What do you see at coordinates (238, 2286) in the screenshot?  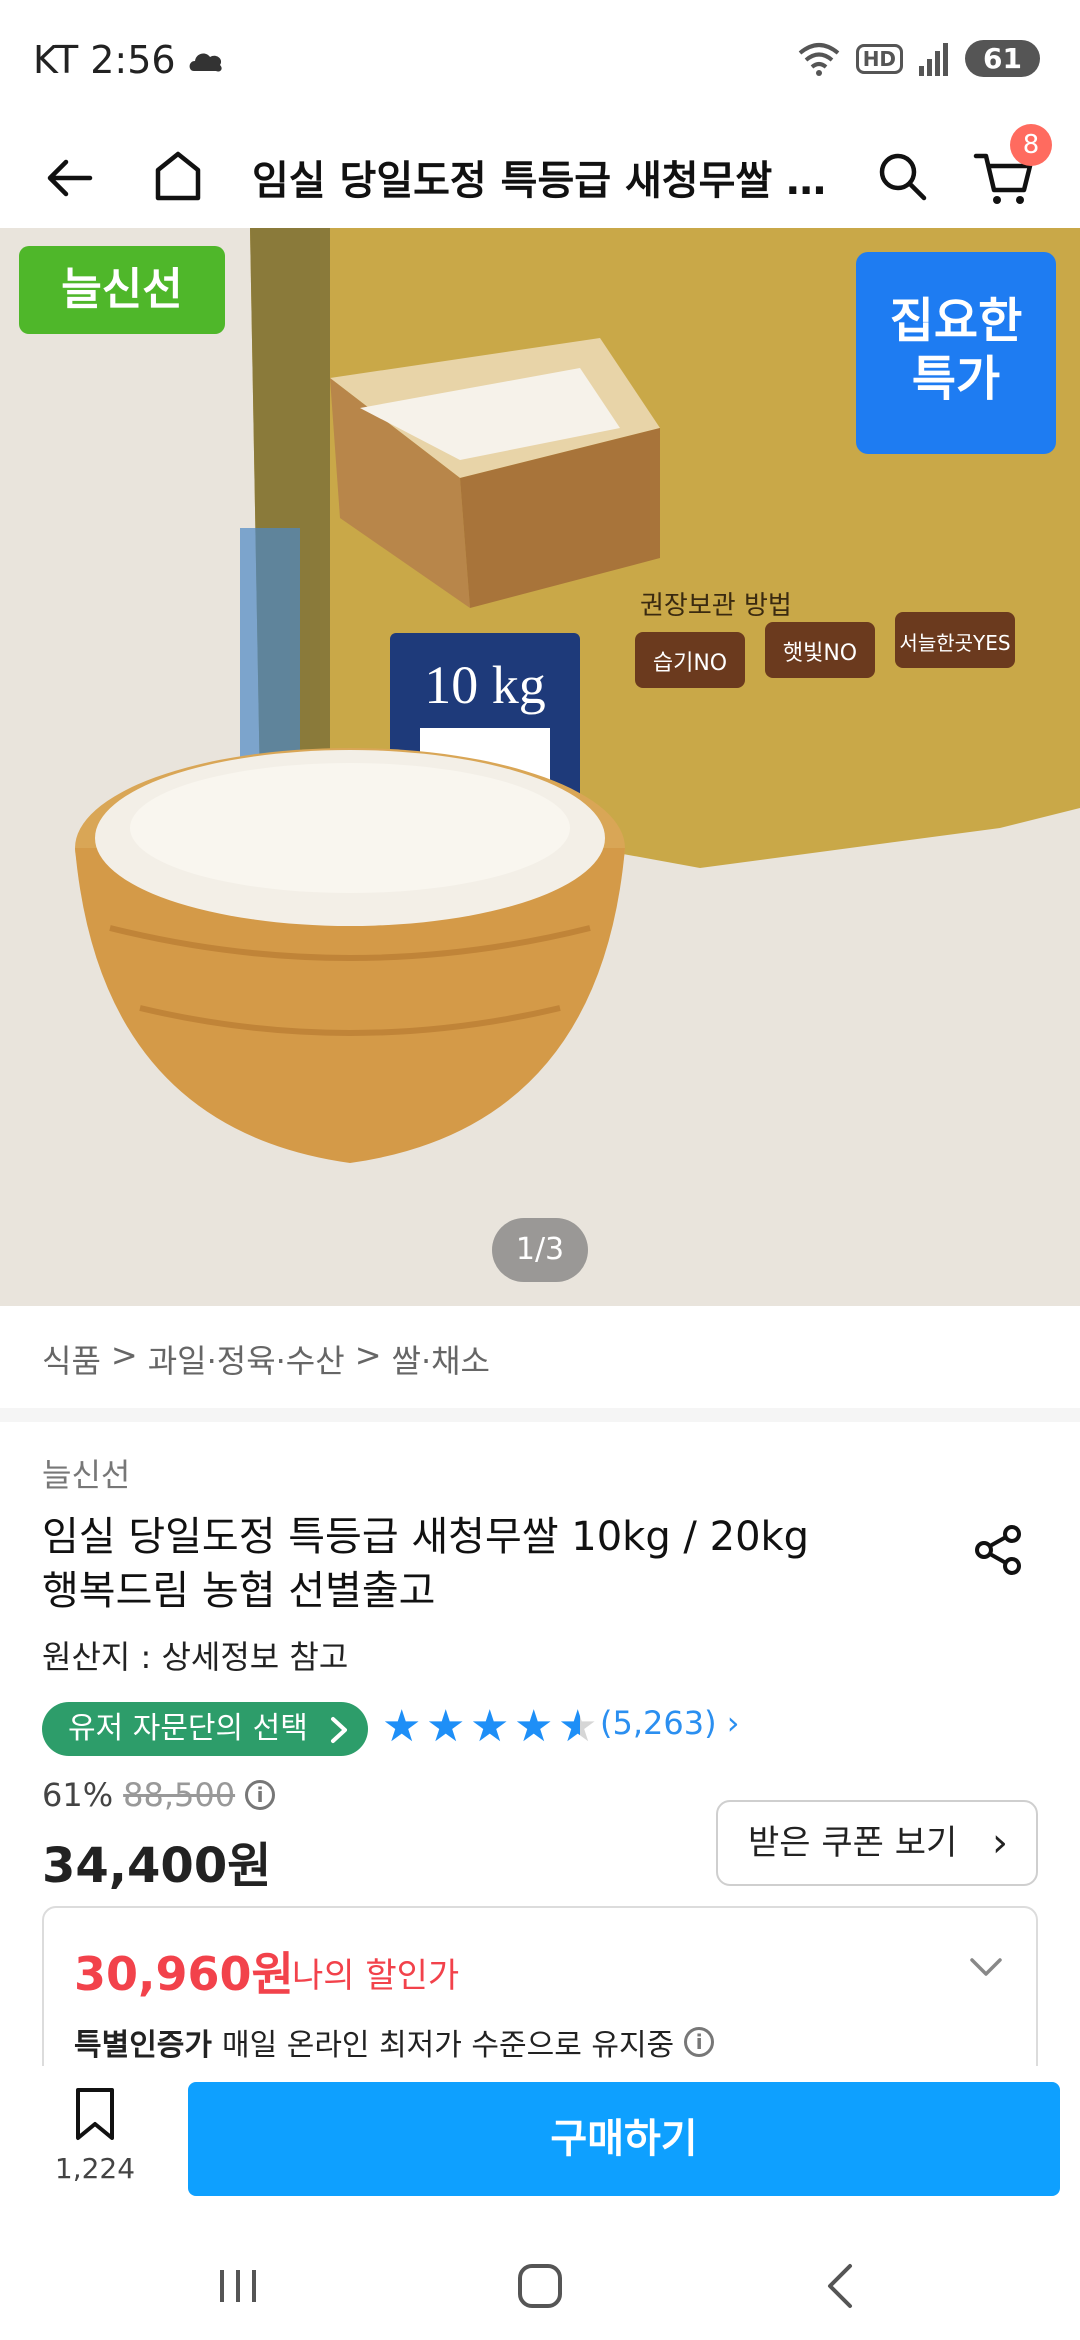 I see `recent-apps-icon` at bounding box center [238, 2286].